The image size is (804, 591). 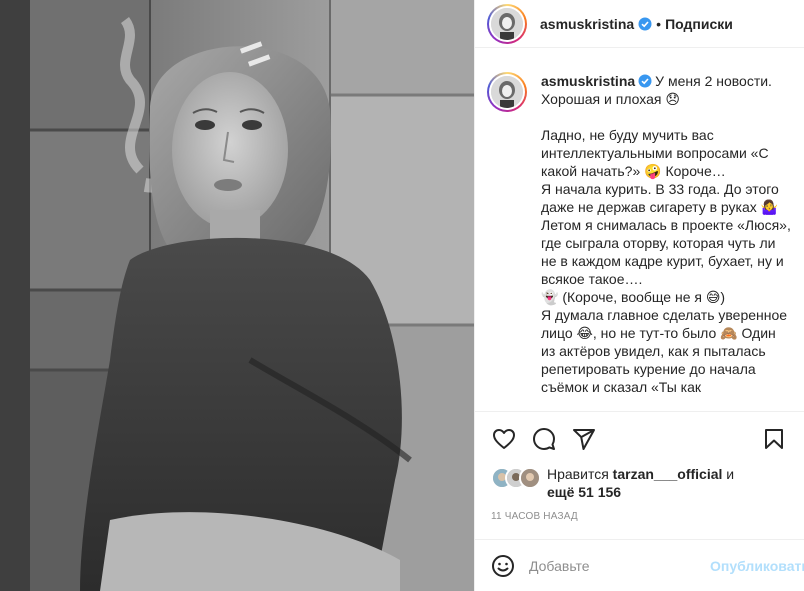 I want to click on likes-section: Нравится tarzan___official и ещё 51 156, so click(x=641, y=483).